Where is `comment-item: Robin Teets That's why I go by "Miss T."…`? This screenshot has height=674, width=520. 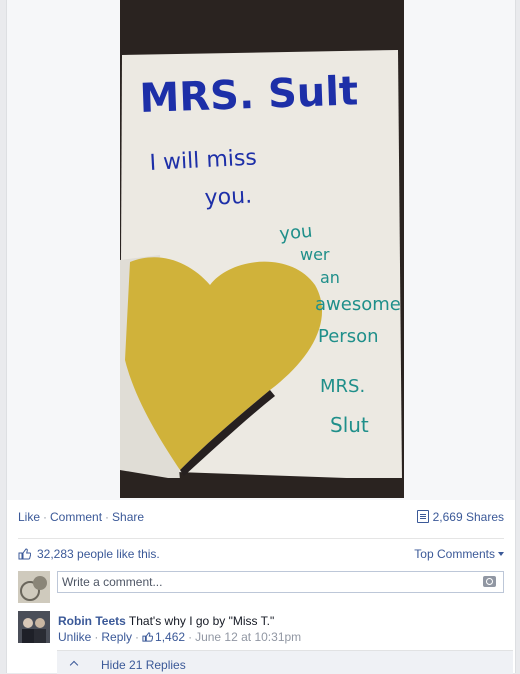
comment-item: Robin Teets That's why I go by "Miss T."… is located at coordinates (261, 631).